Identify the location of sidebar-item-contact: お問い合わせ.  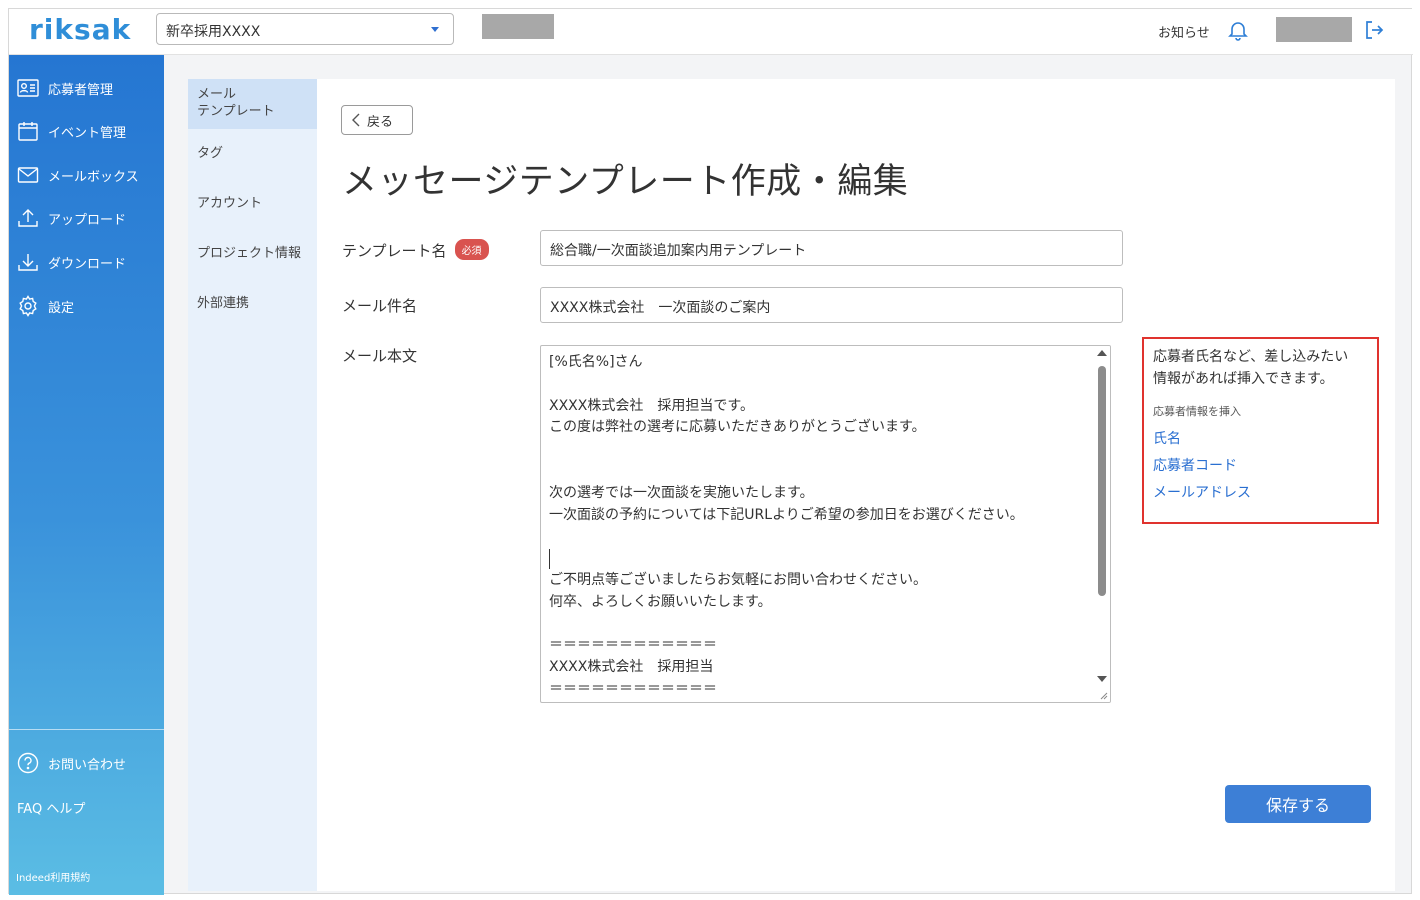
(71, 763).